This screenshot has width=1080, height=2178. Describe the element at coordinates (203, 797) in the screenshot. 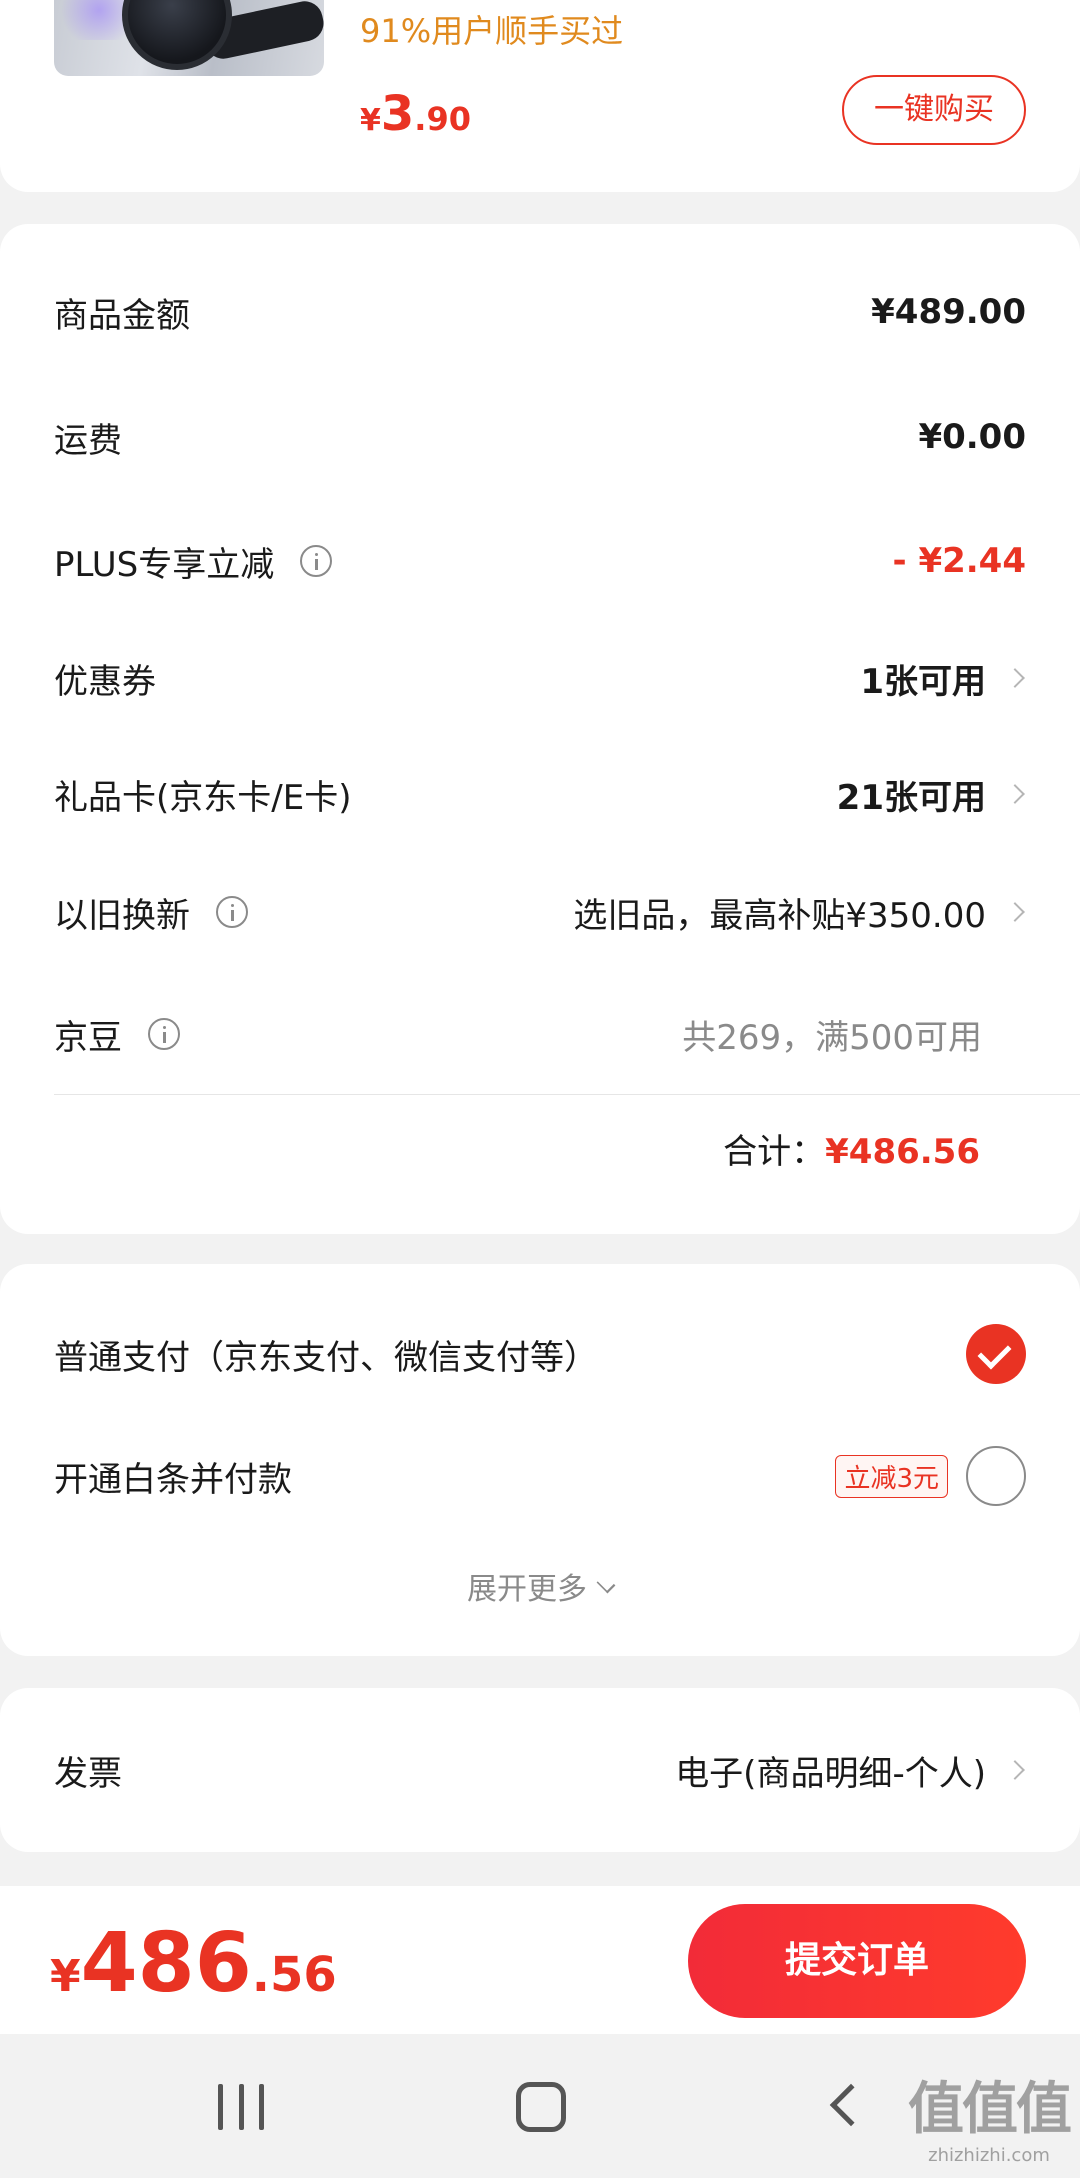

I see `gift-card-label: 礼品卡(京东卡/E卡)` at that location.